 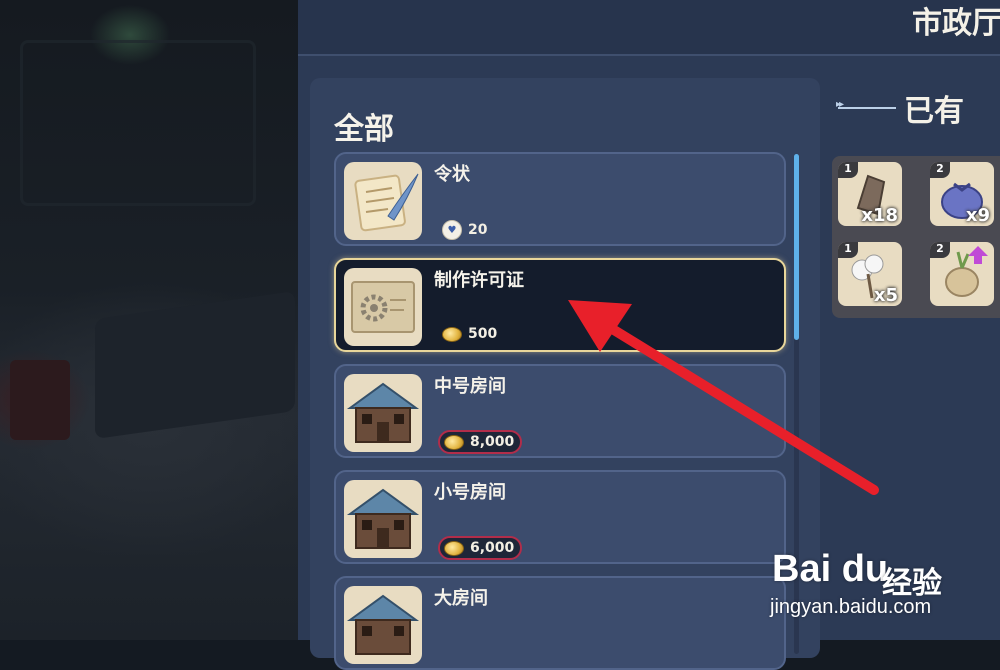 What do you see at coordinates (956, 23) in the screenshot?
I see `window-title: 市政厅` at bounding box center [956, 23].